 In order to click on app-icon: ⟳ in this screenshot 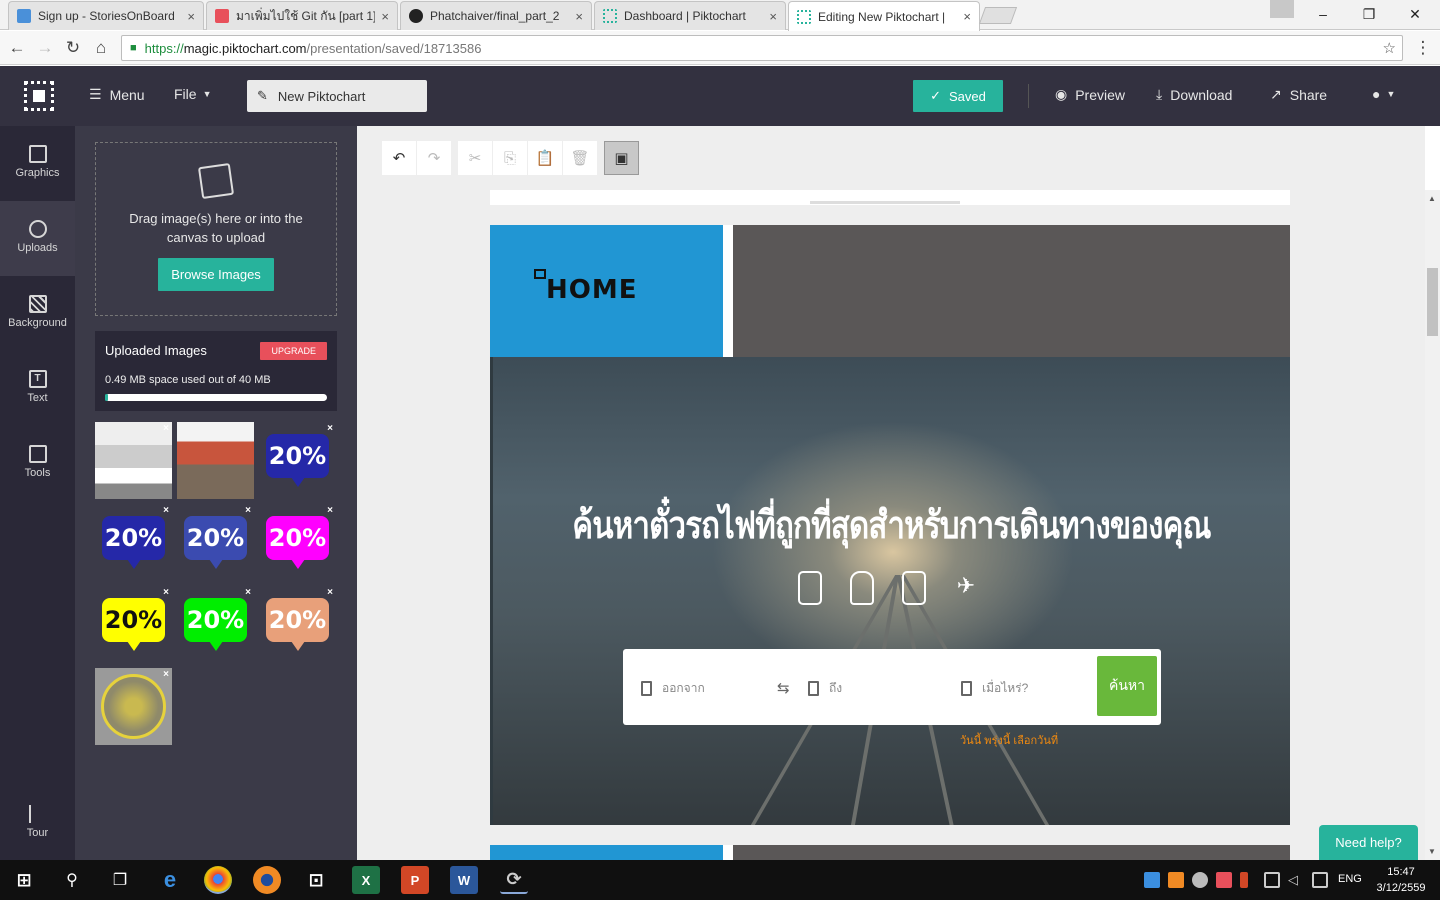, I will do `click(514, 880)`.